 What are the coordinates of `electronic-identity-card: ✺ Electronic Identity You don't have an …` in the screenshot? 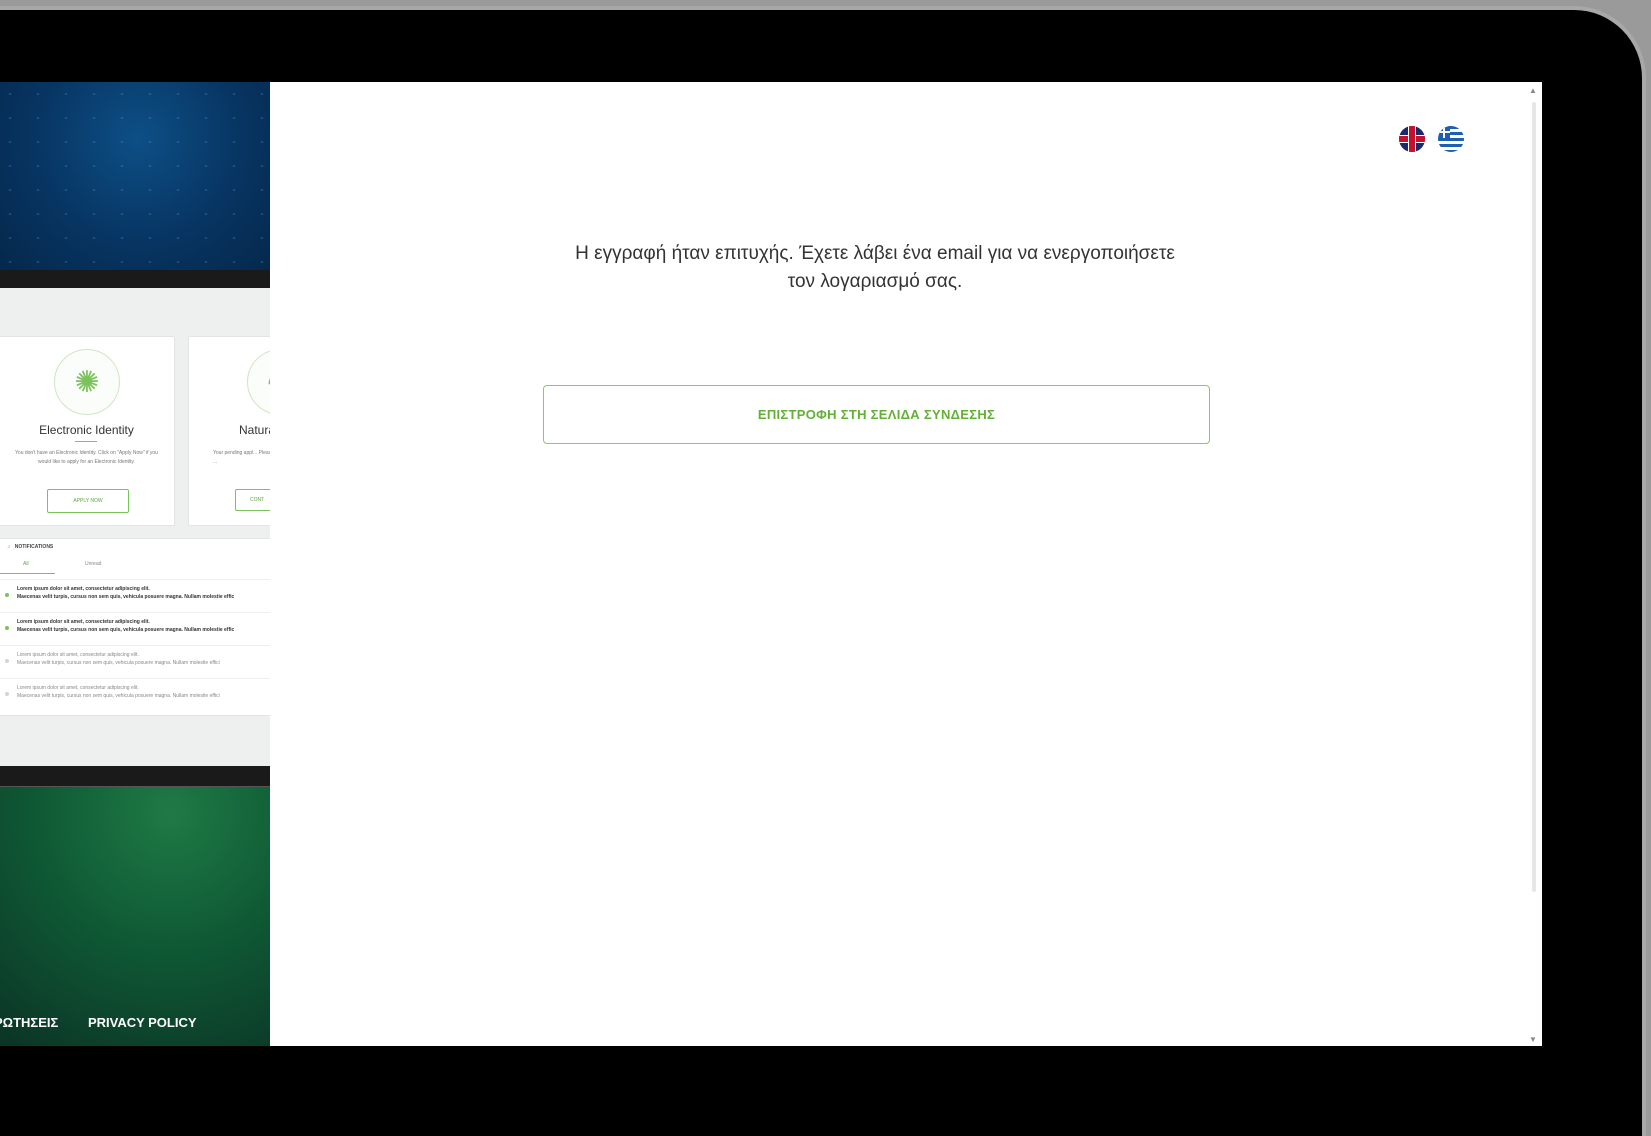 It's located at (87, 431).